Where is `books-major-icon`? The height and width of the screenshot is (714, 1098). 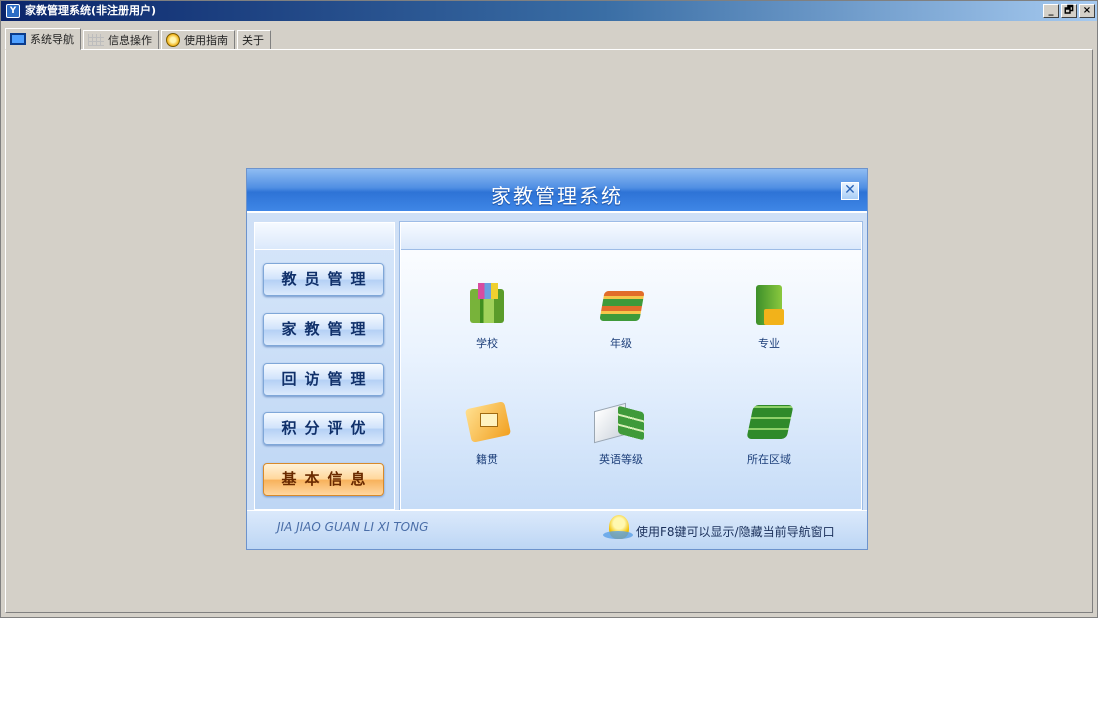 books-major-icon is located at coordinates (769, 306).